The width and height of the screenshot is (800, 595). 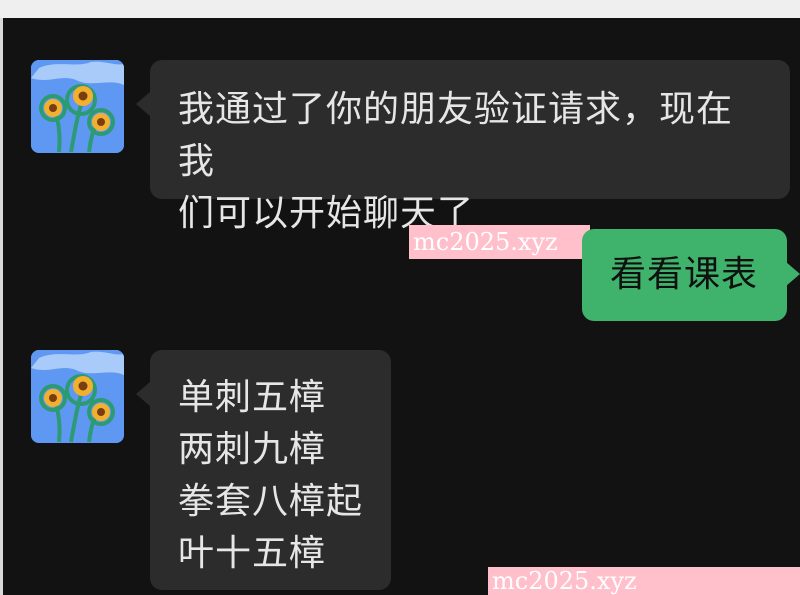 What do you see at coordinates (456, 135) in the screenshot?
I see `message-text-line: 我通过了你的朋友验证请求，现在我` at bounding box center [456, 135].